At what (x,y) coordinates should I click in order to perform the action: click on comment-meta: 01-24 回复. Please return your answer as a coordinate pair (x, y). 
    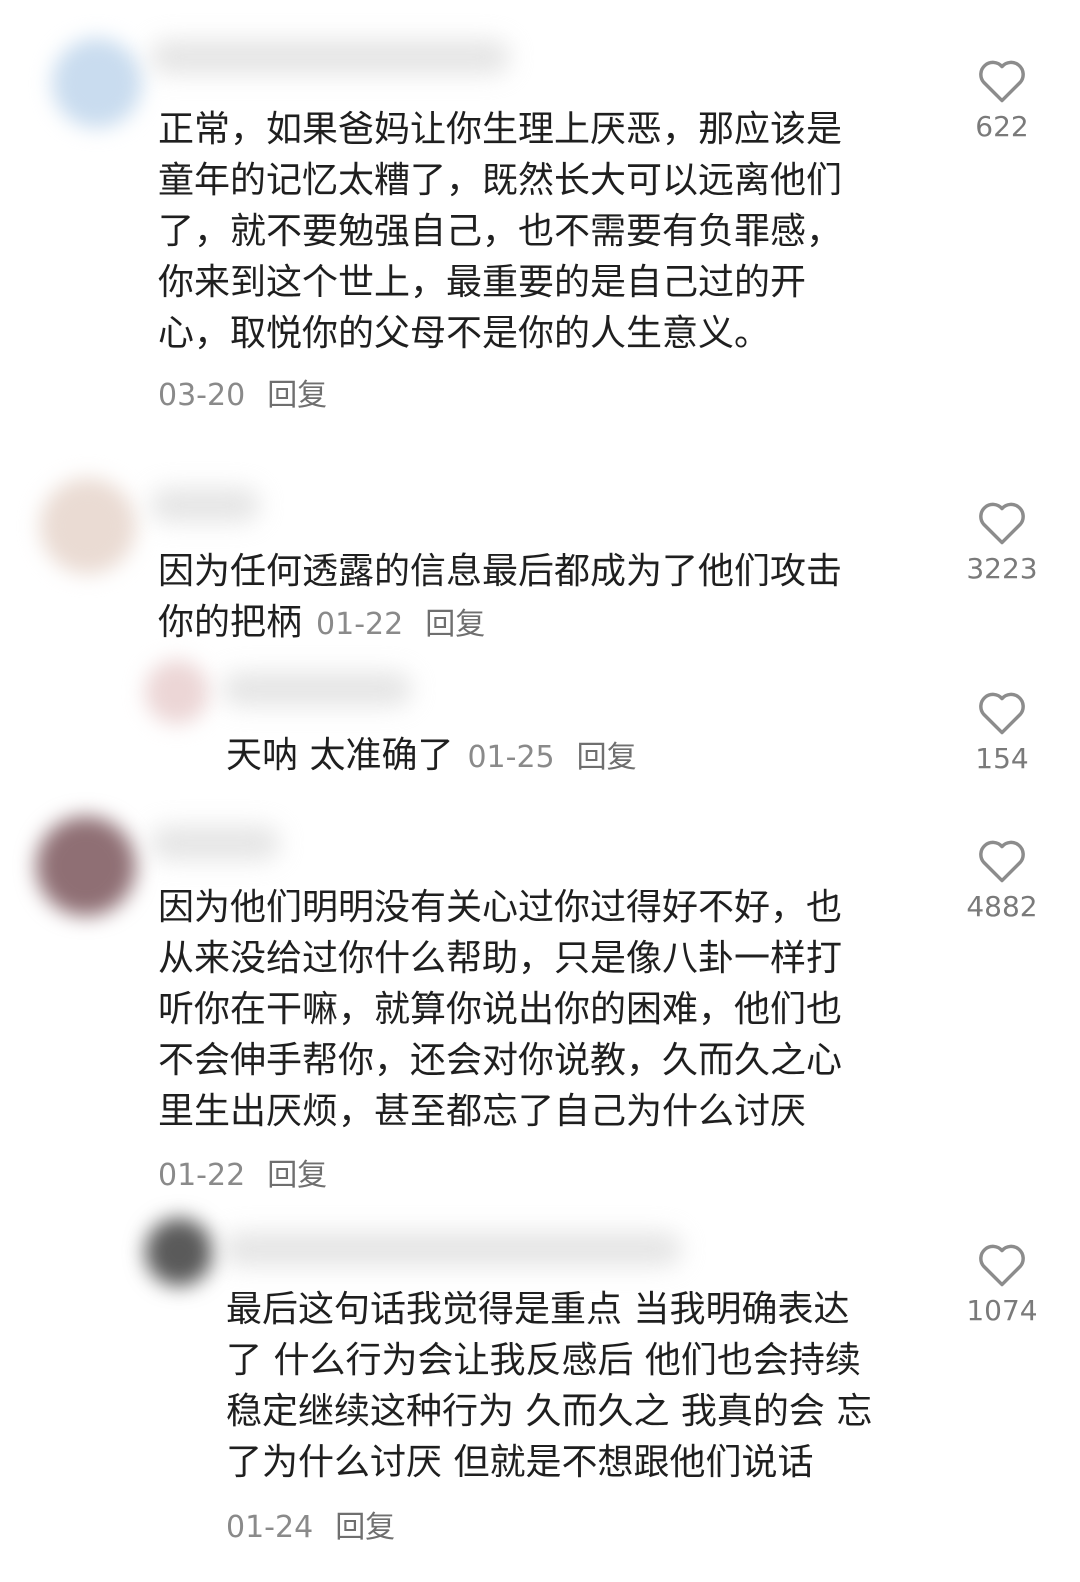
    Looking at the image, I should click on (310, 1524).